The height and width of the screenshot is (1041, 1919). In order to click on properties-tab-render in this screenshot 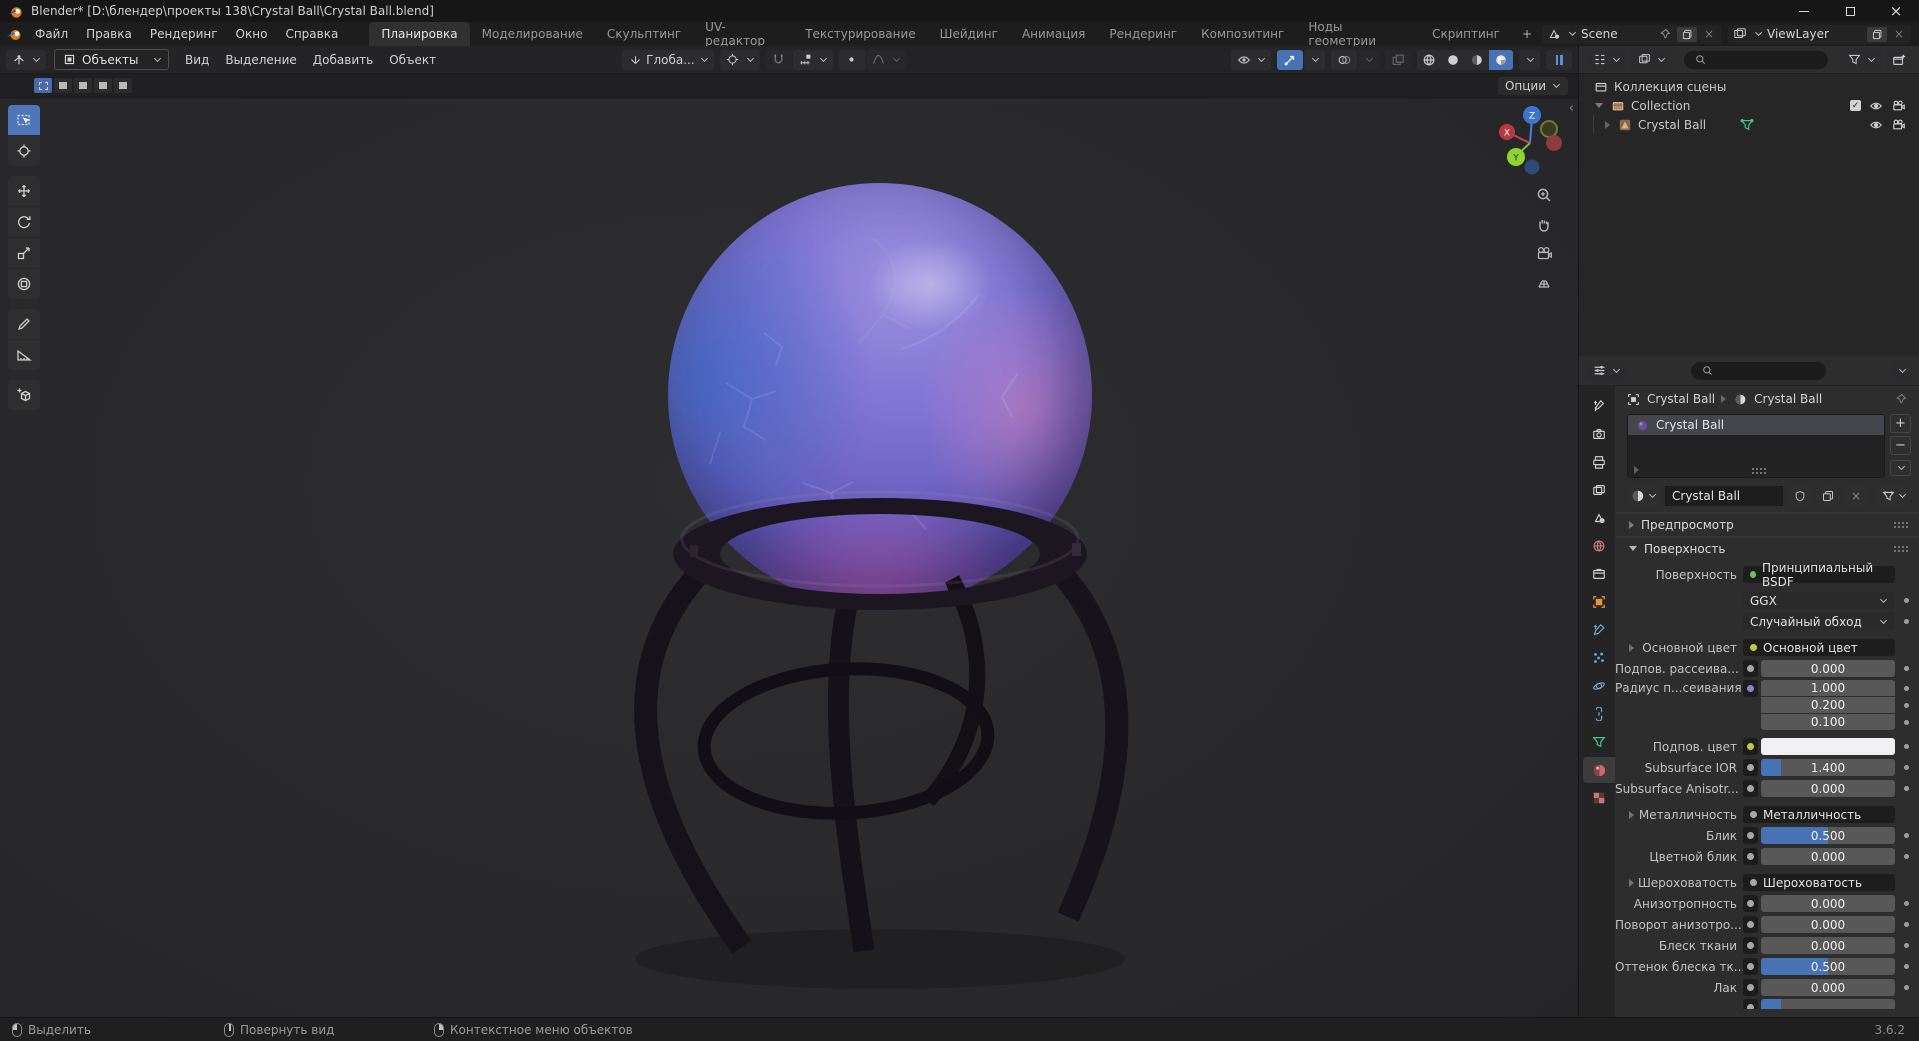, I will do `click(1599, 434)`.